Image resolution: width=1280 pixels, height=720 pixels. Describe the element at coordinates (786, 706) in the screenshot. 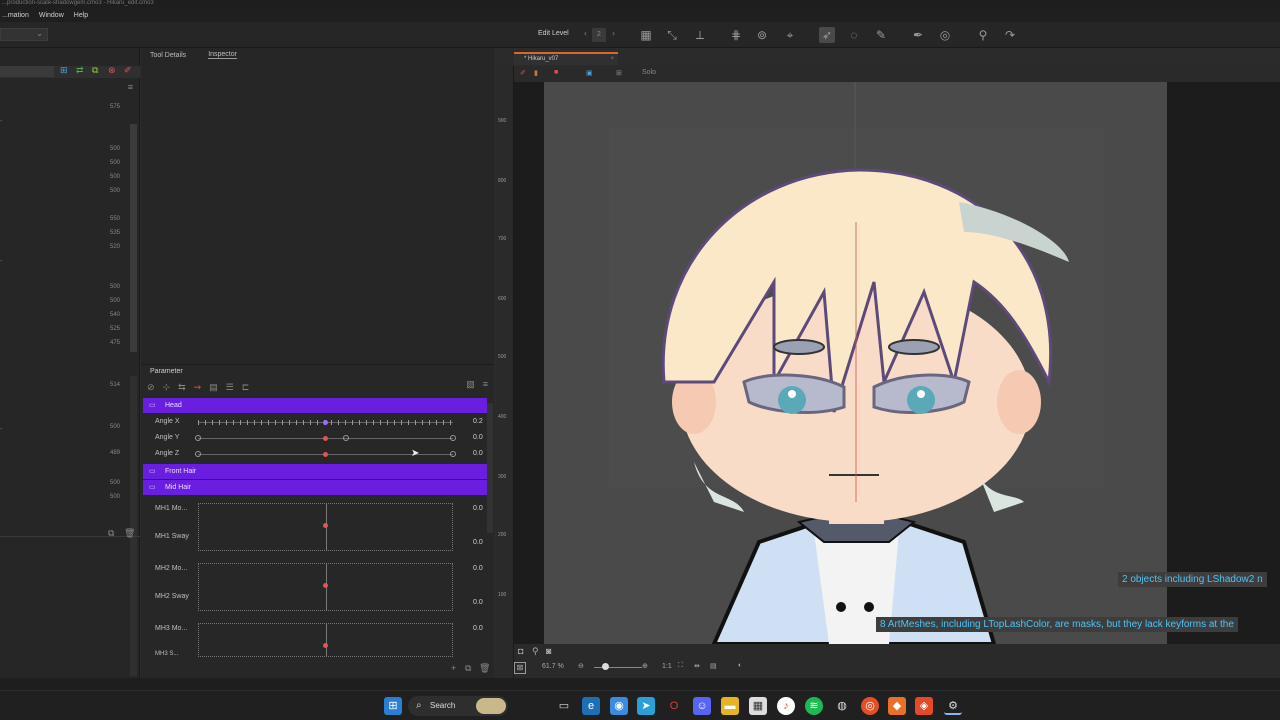

I see `app-icon: ♪` at that location.